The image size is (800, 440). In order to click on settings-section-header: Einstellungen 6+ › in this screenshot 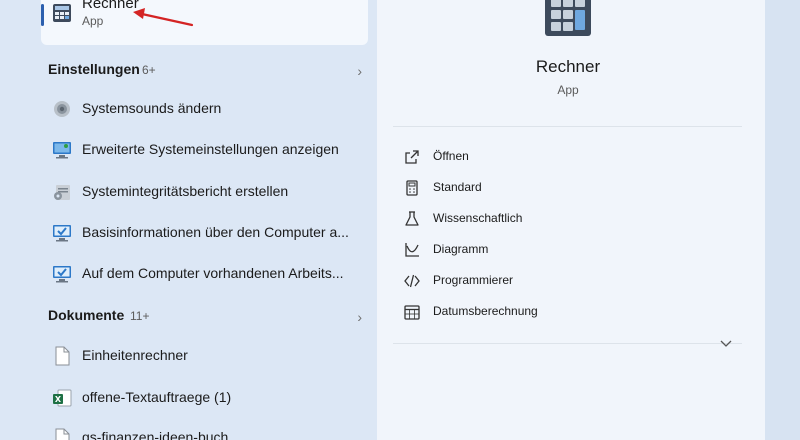, I will do `click(204, 70)`.